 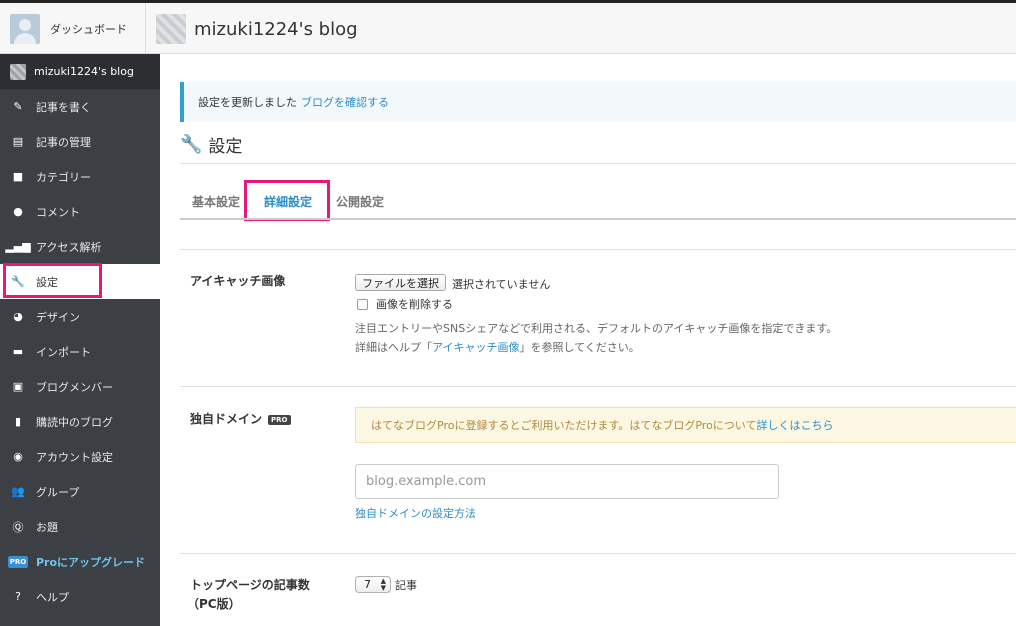 What do you see at coordinates (250, 585) in the screenshot?
I see `article-count-label: トップページの記事数` at bounding box center [250, 585].